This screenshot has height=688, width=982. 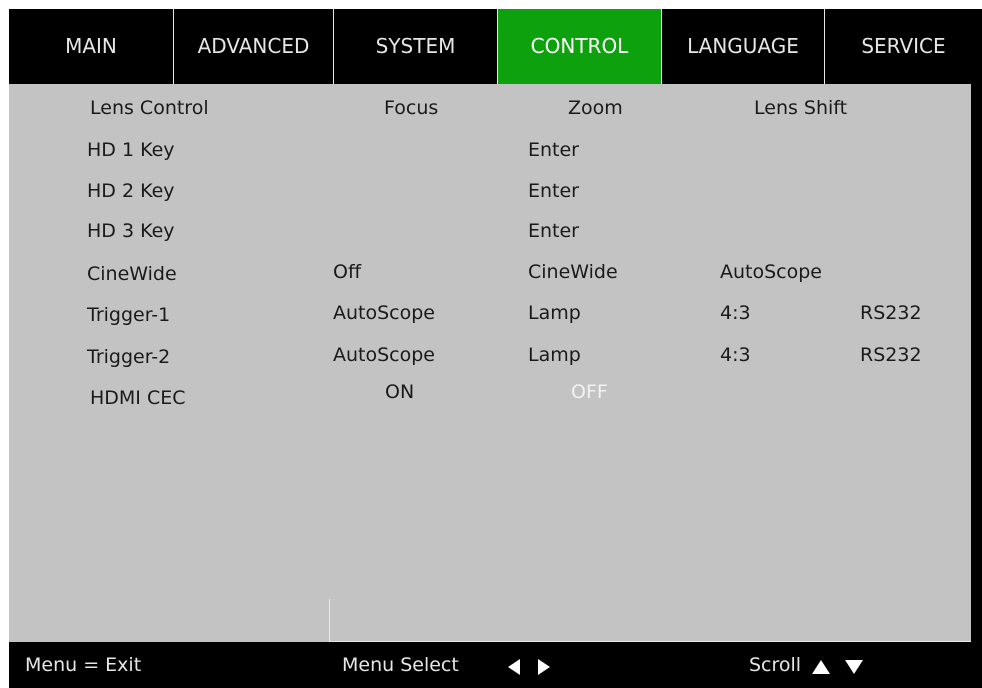 I want to click on trigger1-label: Trigger-1, so click(x=128, y=315).